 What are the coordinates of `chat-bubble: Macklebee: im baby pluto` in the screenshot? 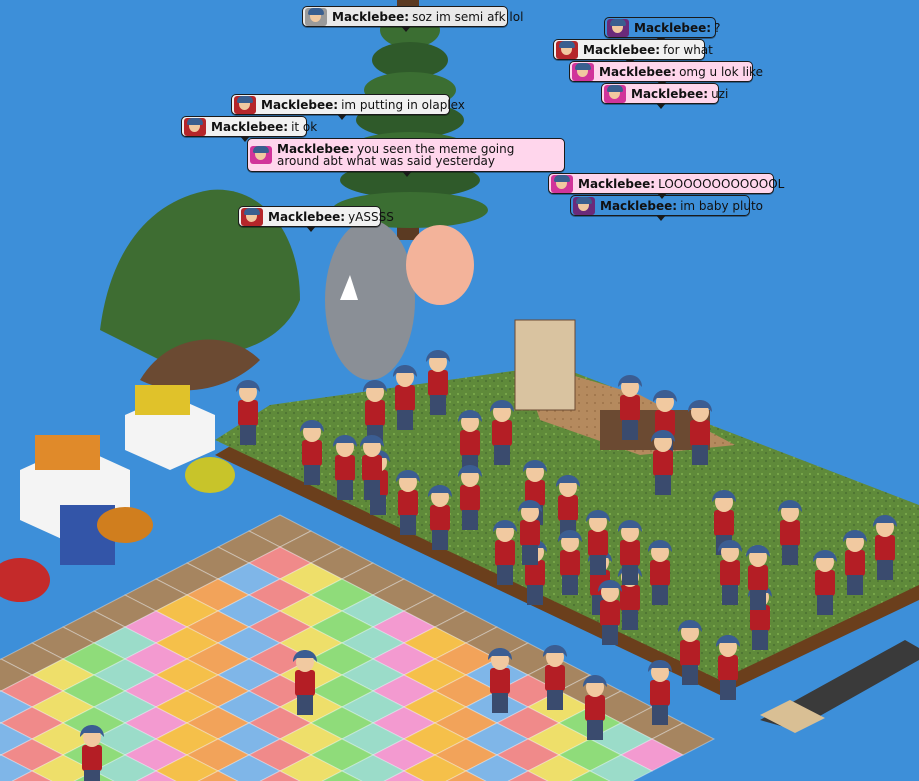 It's located at (666, 208).